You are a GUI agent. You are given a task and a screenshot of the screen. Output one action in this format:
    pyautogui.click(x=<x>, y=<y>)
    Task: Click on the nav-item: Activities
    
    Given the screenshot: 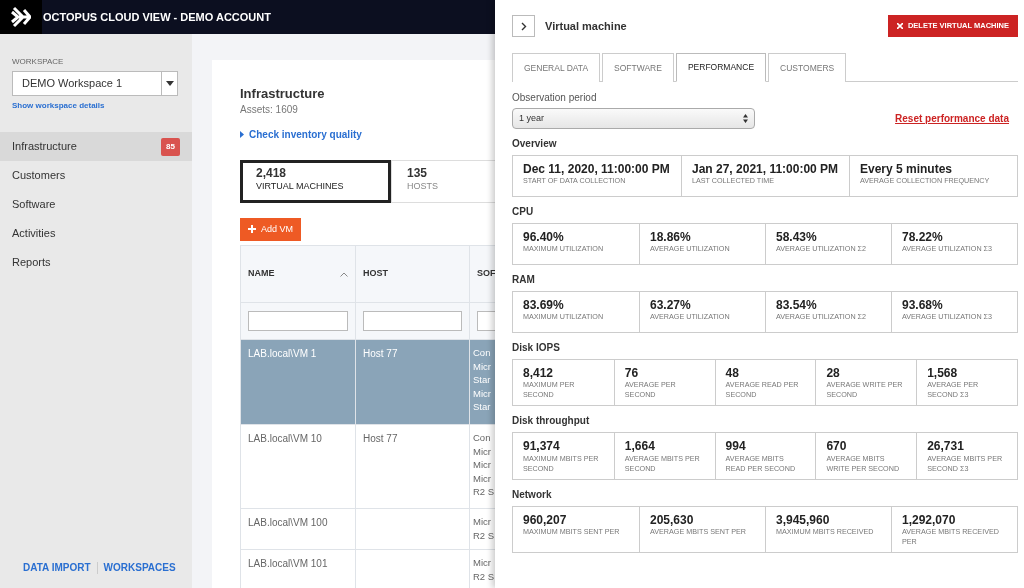 What is the action you would take?
    pyautogui.click(x=96, y=233)
    